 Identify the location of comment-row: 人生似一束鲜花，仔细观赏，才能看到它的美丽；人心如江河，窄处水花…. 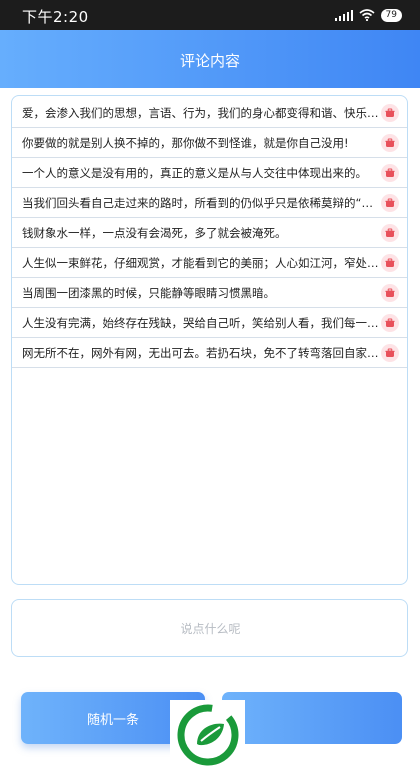
(209, 263).